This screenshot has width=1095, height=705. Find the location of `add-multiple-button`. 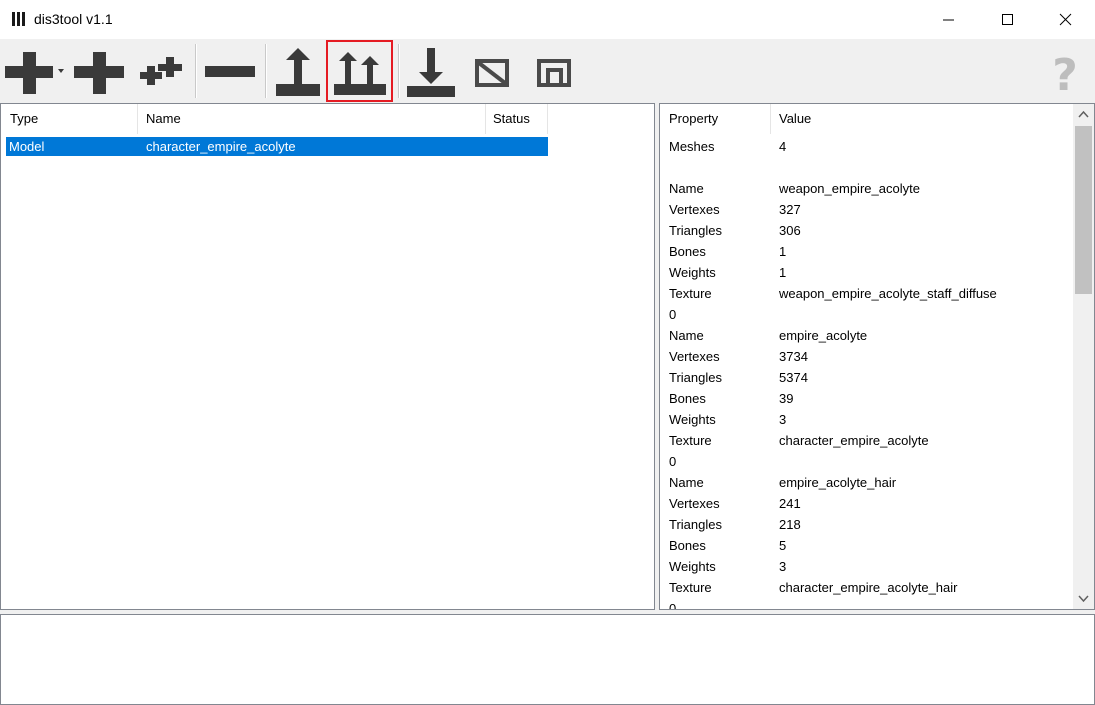

add-multiple-button is located at coordinates (161, 71).